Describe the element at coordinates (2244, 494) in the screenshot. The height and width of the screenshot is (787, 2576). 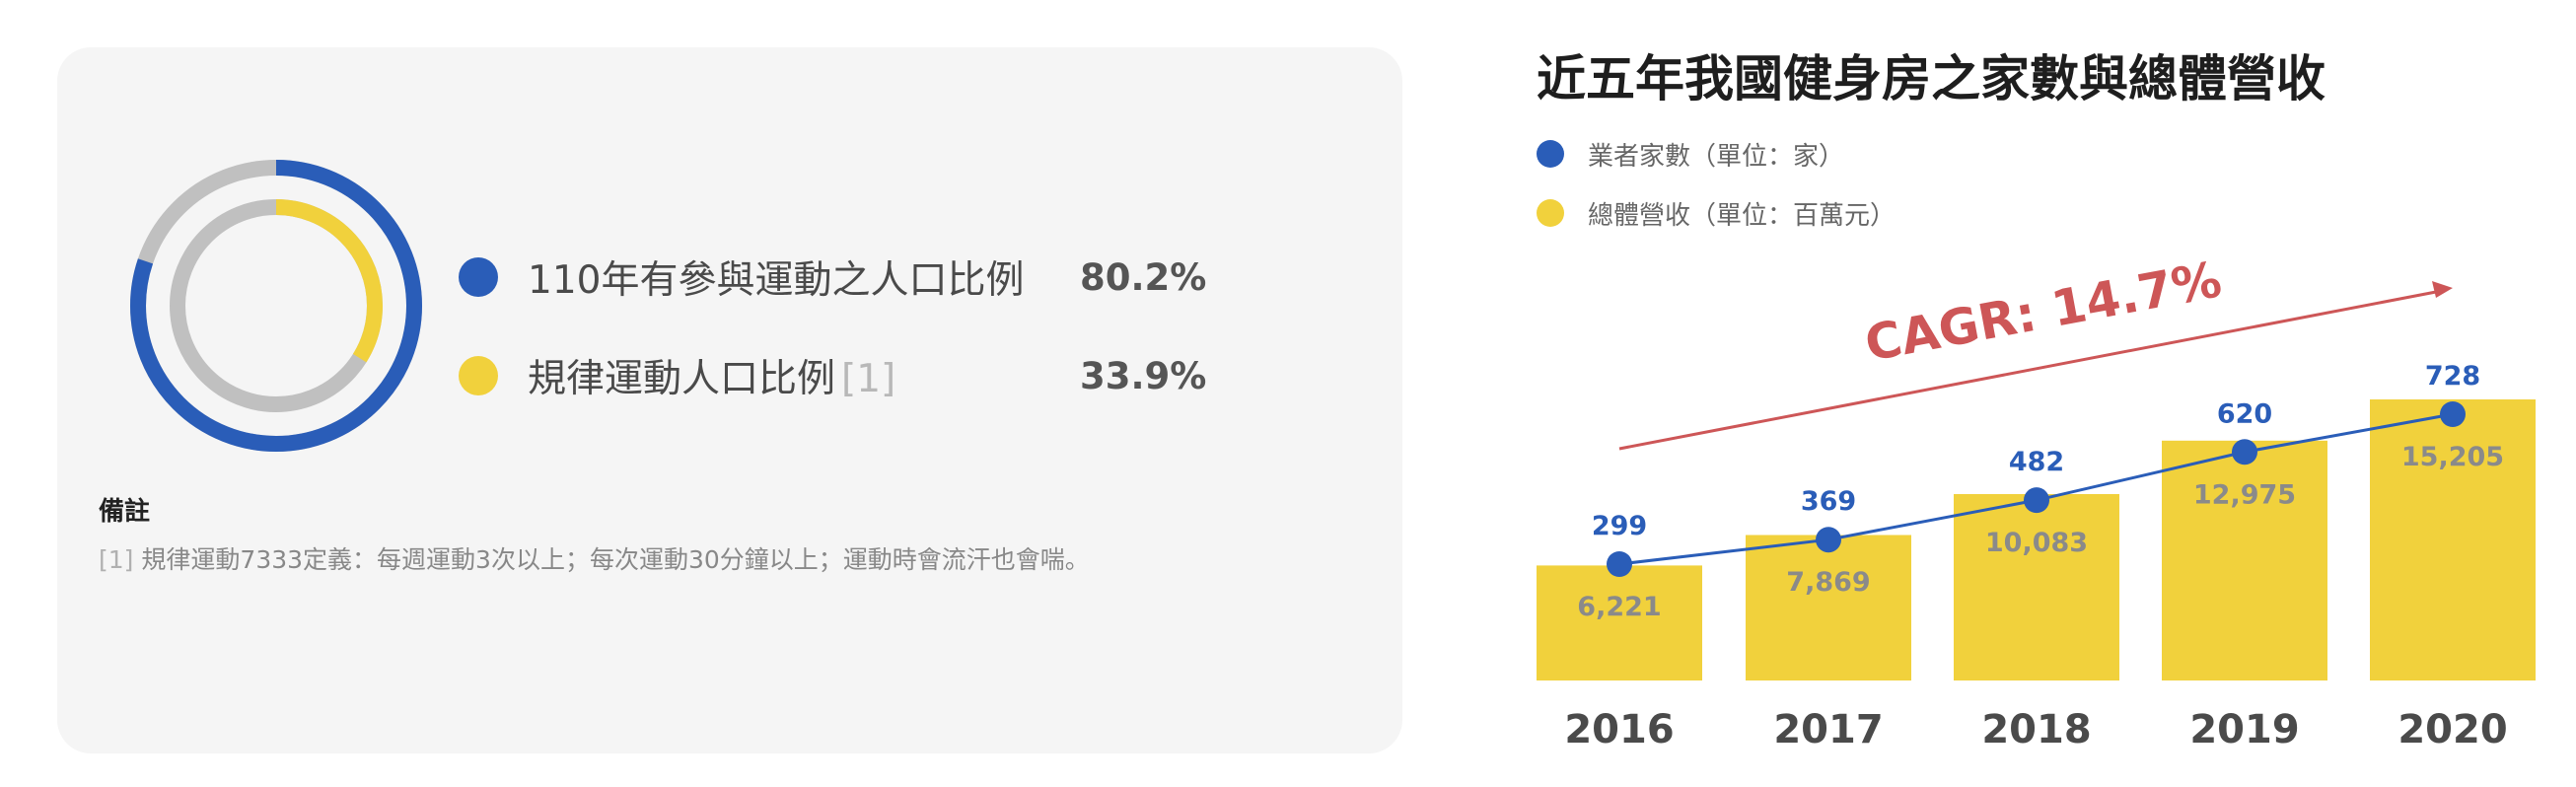
I see `revenue-data-label: 12,975` at that location.